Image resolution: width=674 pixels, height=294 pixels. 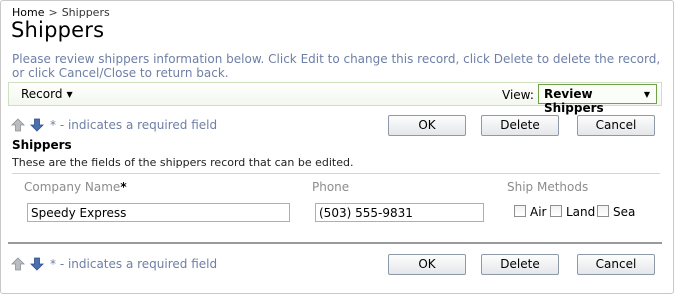 I want to click on ship-method-sea-label: Sea, so click(x=624, y=212).